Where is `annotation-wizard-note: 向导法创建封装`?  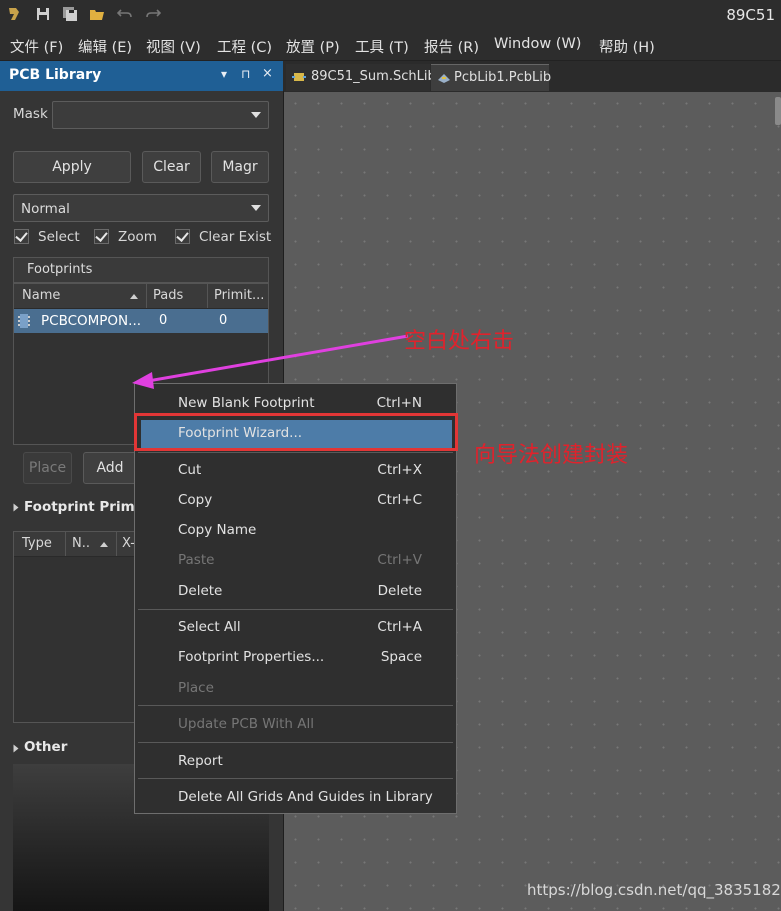
annotation-wizard-note: 向导法创建封装 is located at coordinates (551, 455).